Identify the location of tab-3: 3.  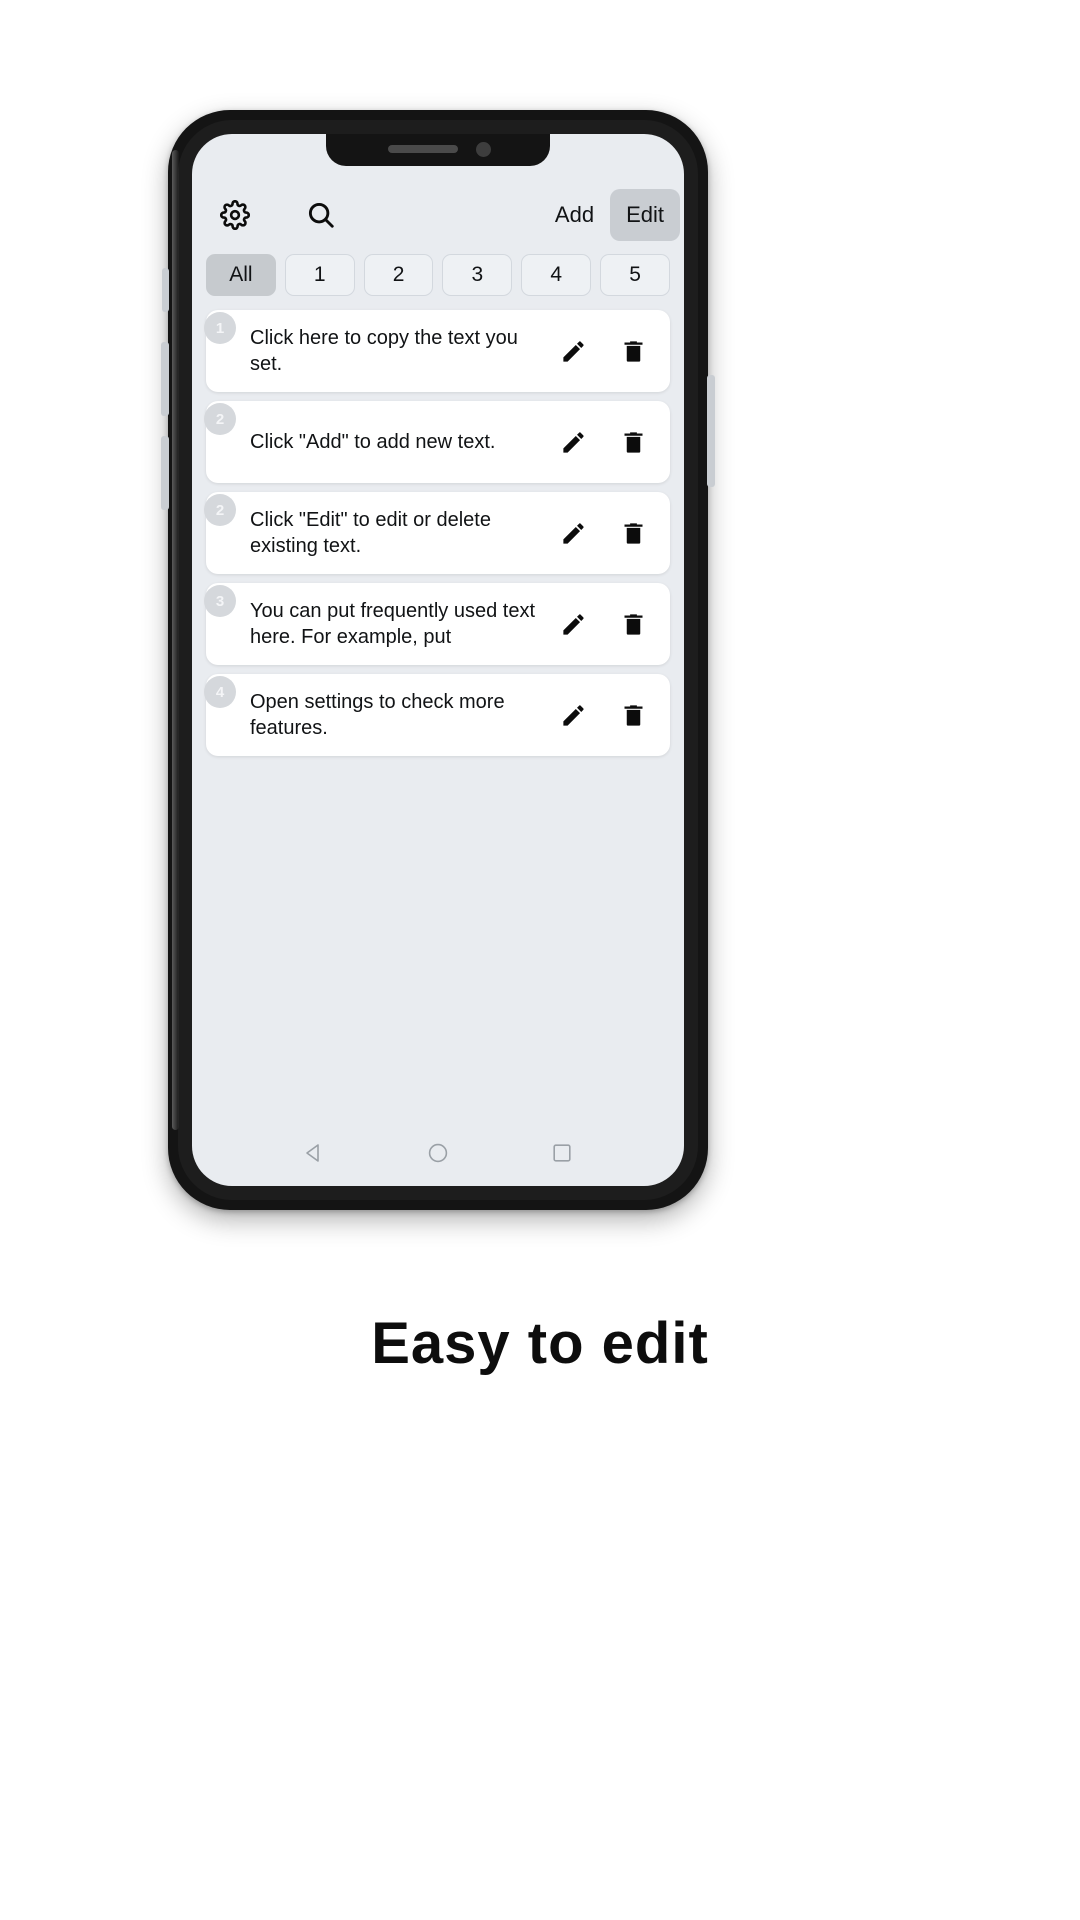
(477, 275).